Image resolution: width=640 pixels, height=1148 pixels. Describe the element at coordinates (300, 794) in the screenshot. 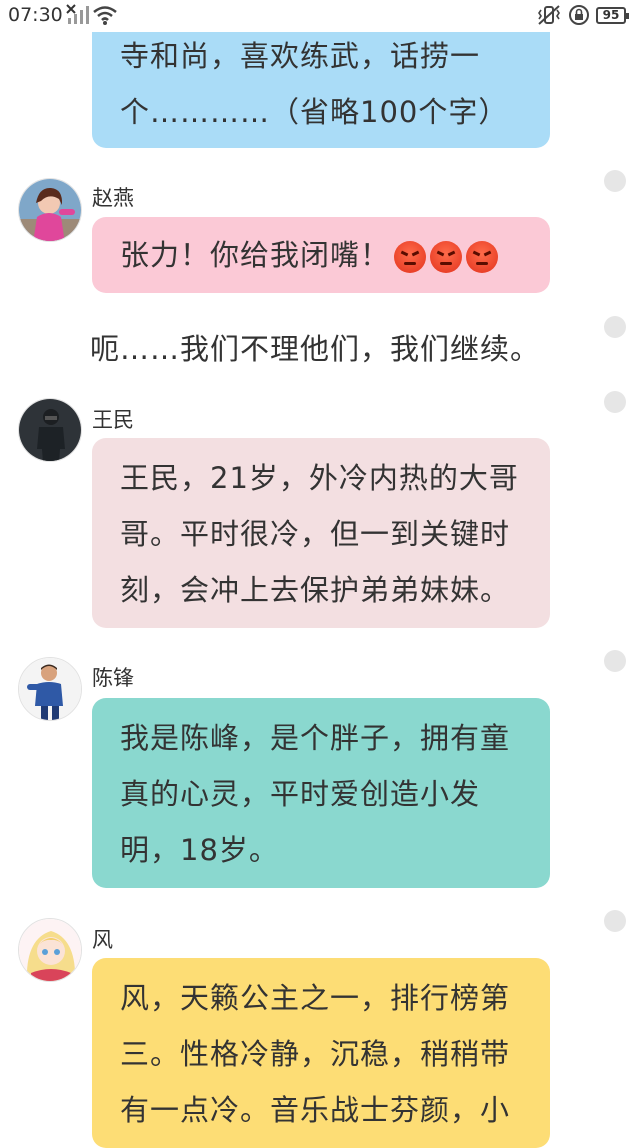

I see `message-line: 真的心灵，平时爱创造小发` at that location.